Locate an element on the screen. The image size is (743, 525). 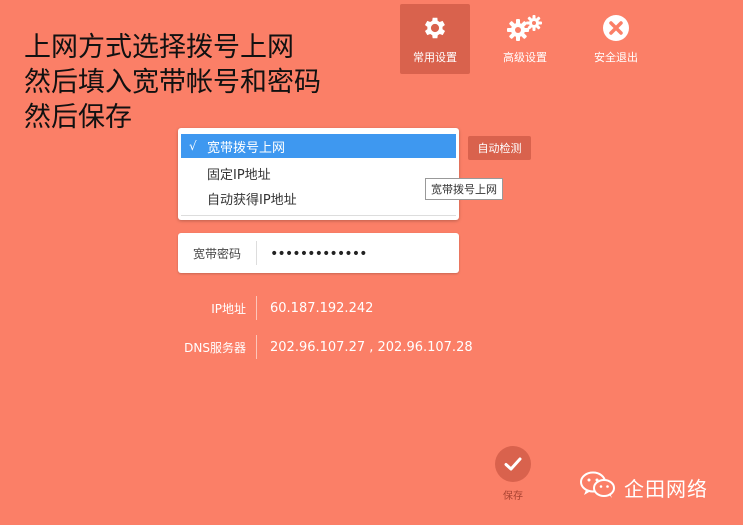
save-label: 保存 is located at coordinates (513, 496).